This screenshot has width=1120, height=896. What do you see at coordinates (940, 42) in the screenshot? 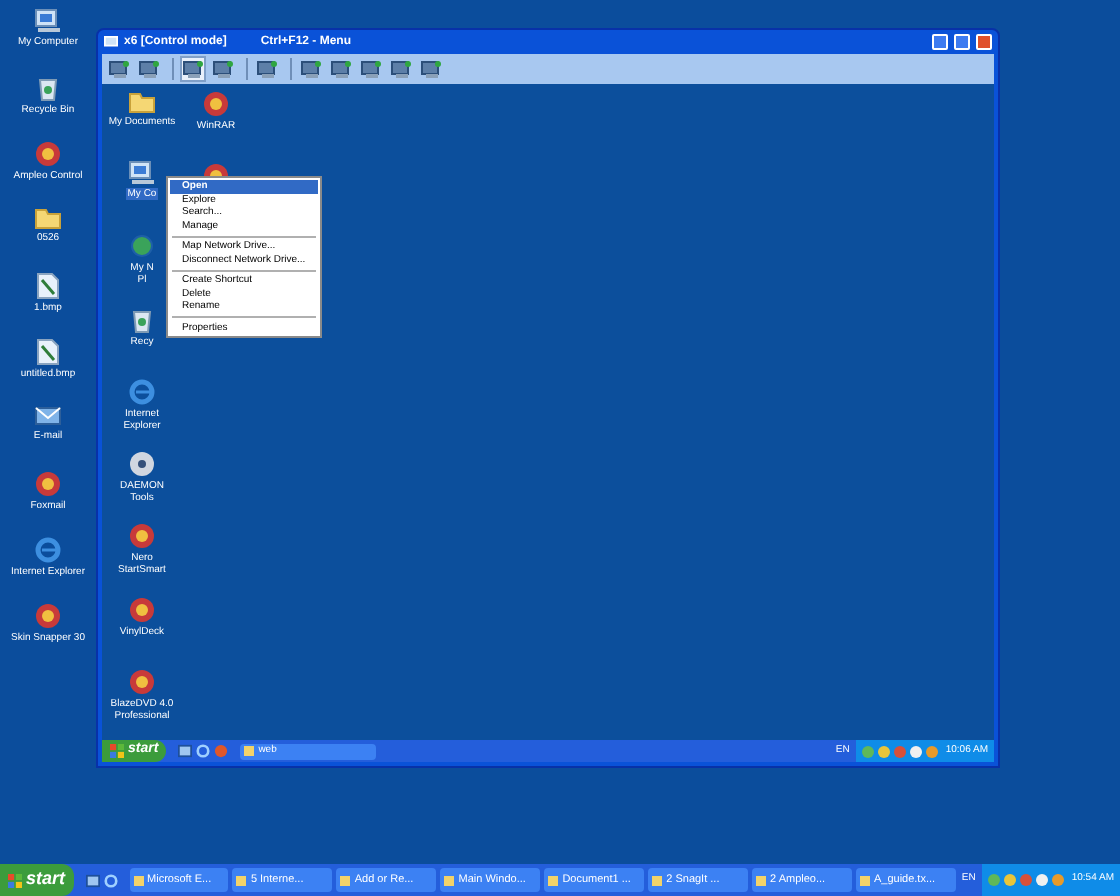
I see `minimize-button` at bounding box center [940, 42].